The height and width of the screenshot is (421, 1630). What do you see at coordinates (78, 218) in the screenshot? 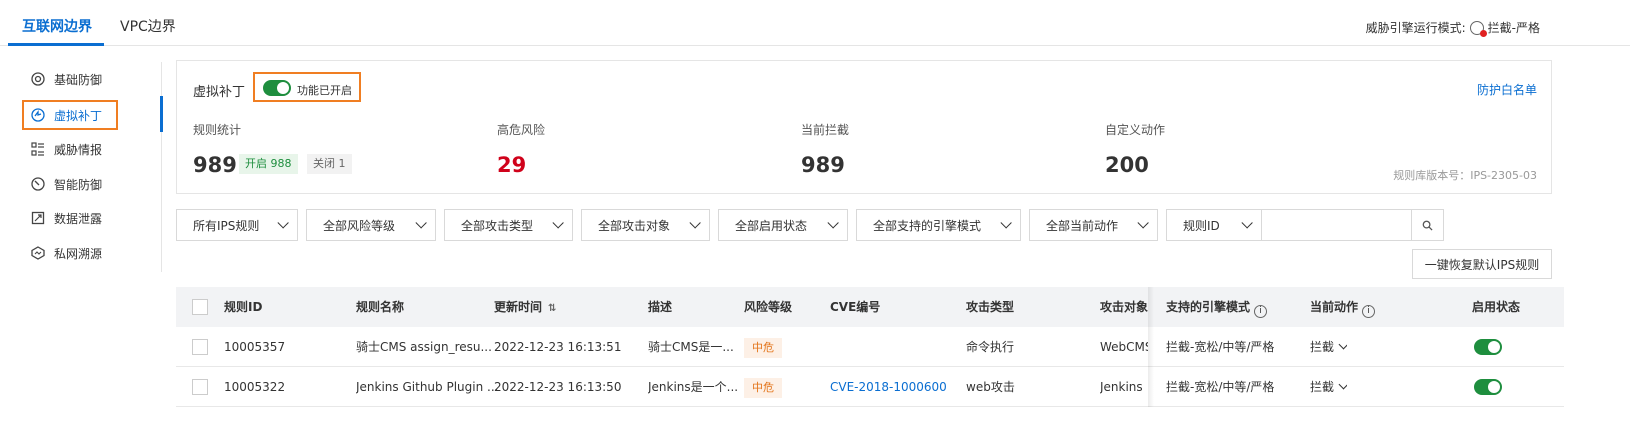
I see `sidebar-item-label: 数据泄露` at bounding box center [78, 218].